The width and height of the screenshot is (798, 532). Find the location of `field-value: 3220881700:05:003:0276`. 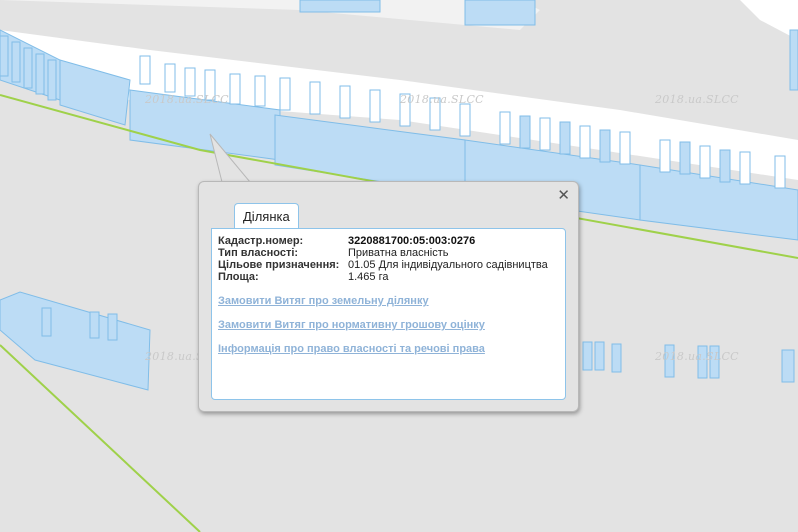

field-value: 3220881700:05:003:0276 is located at coordinates (412, 241).